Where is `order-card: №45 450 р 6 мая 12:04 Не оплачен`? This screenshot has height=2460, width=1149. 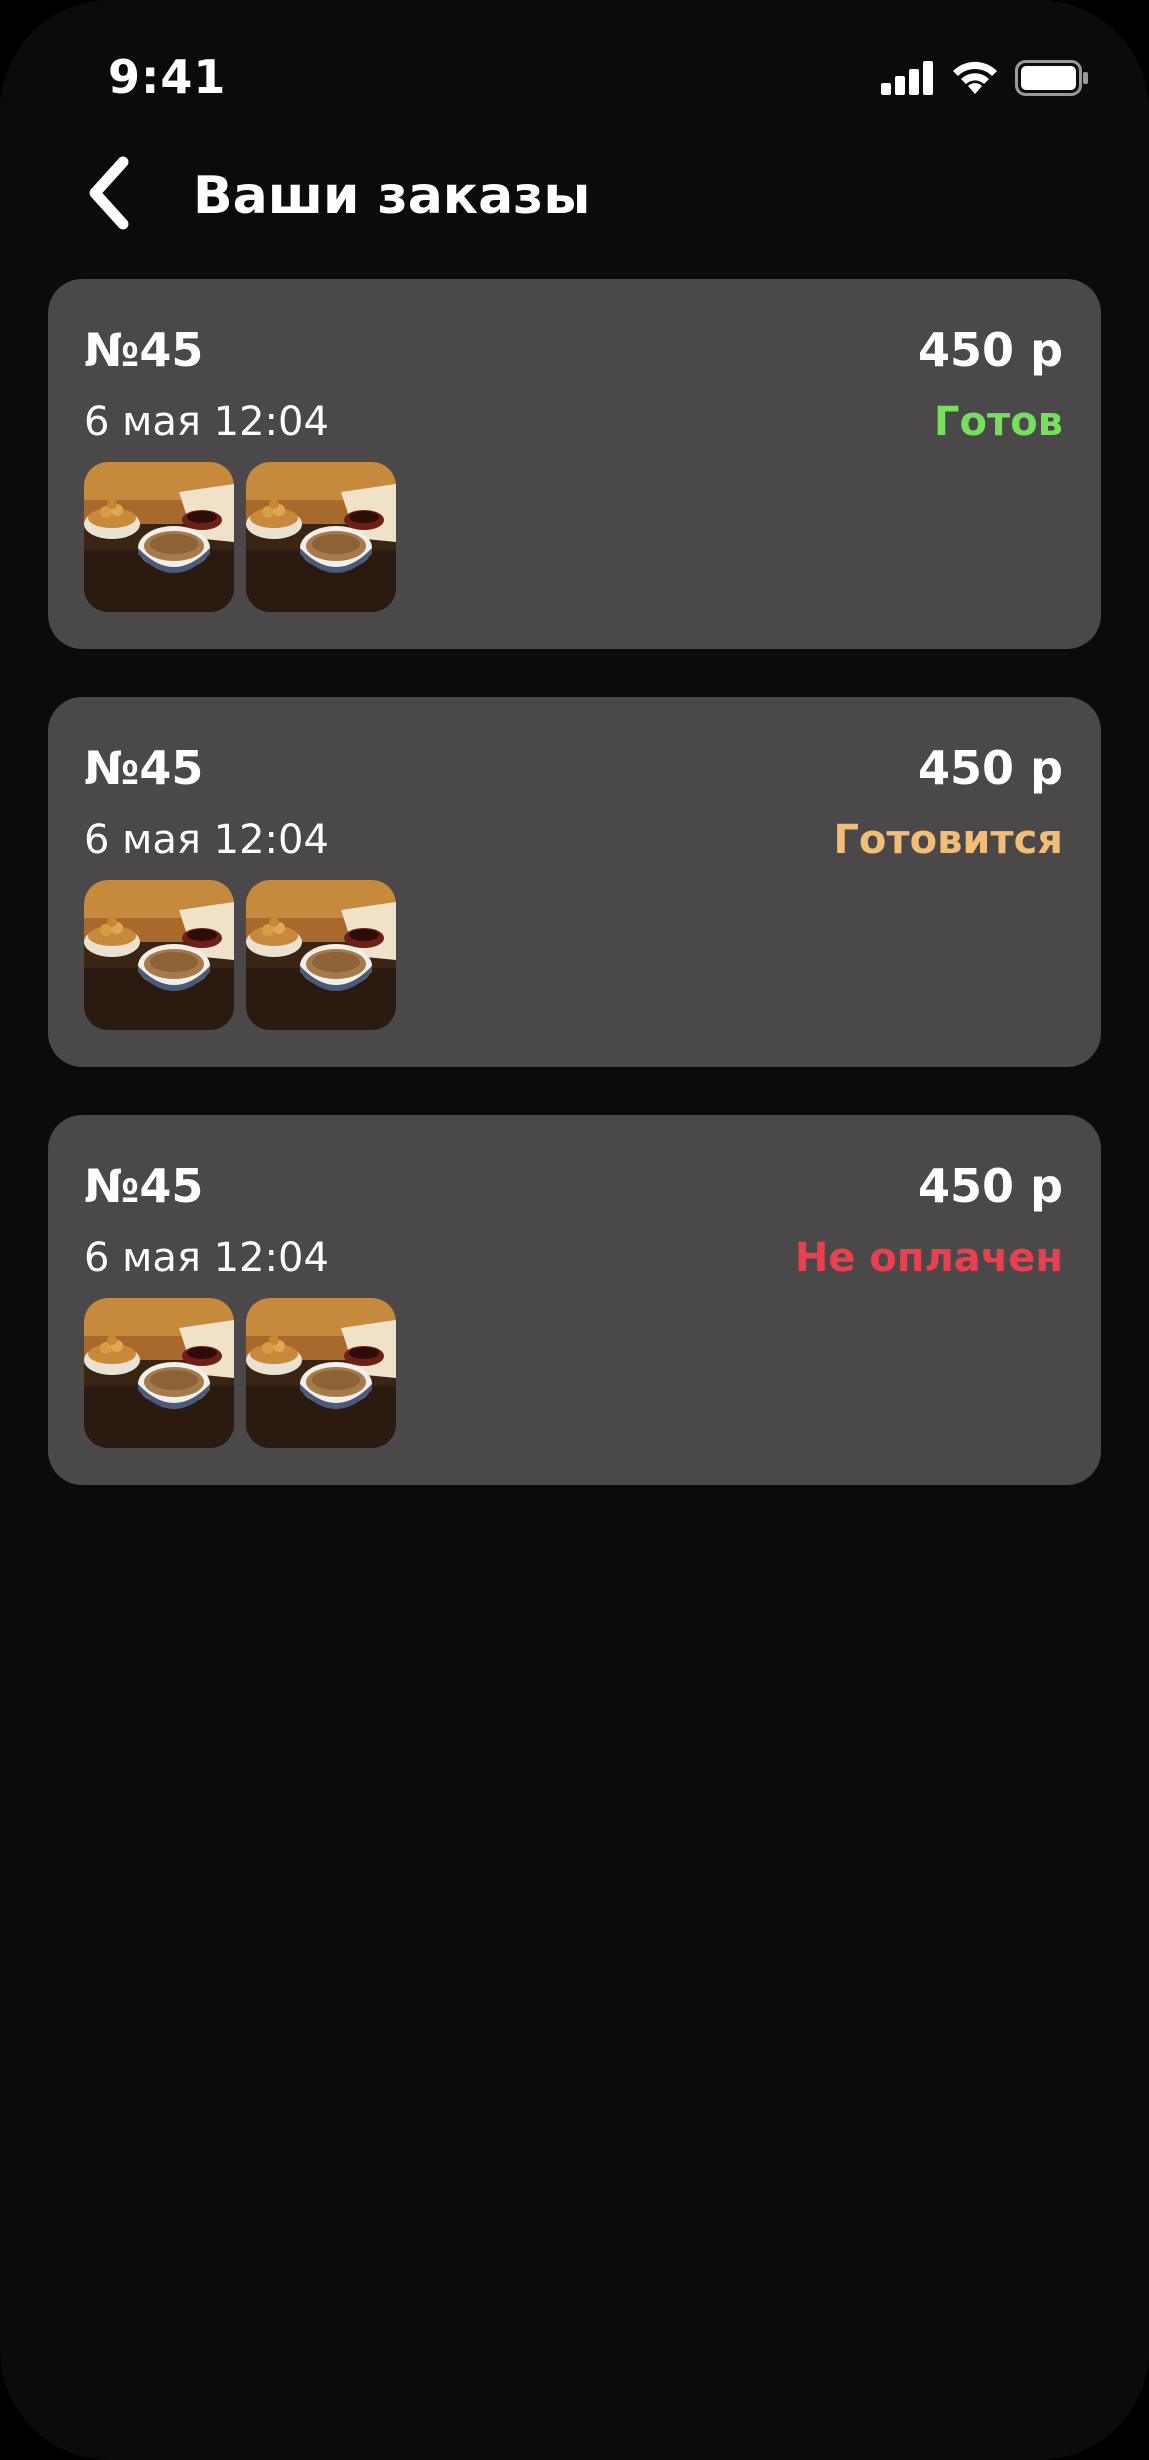
order-card: №45 450 р 6 мая 12:04 Не оплачен is located at coordinates (574, 1300).